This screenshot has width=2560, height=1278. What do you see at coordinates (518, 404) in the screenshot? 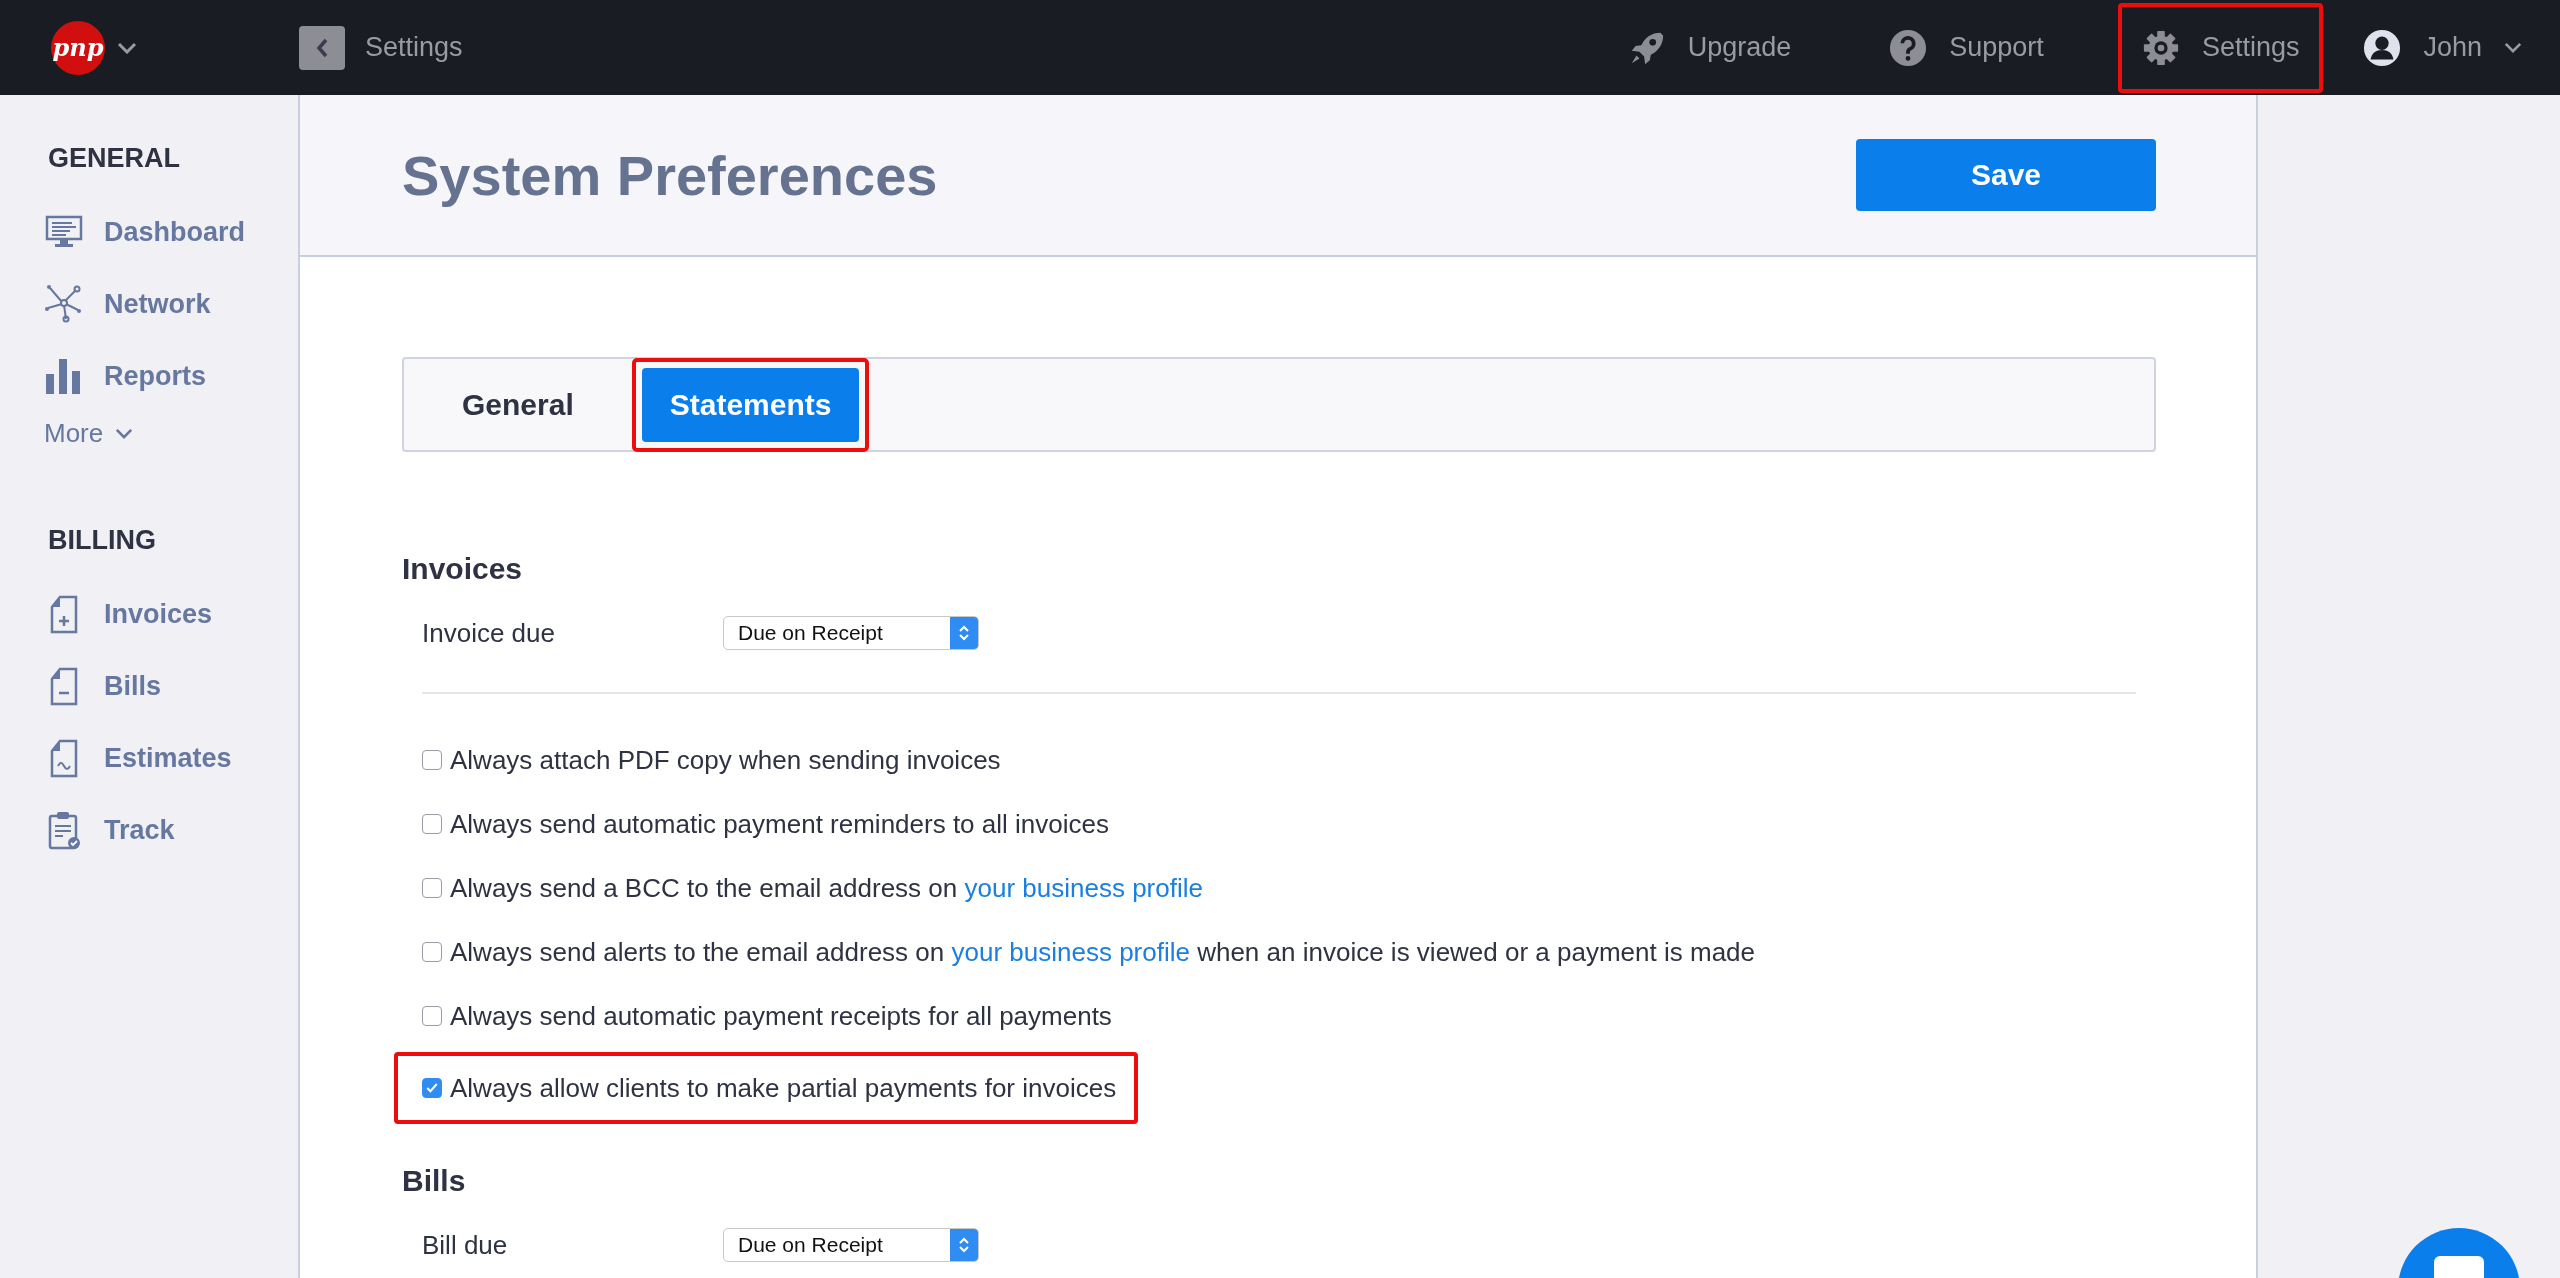
I see `tab: General` at bounding box center [518, 404].